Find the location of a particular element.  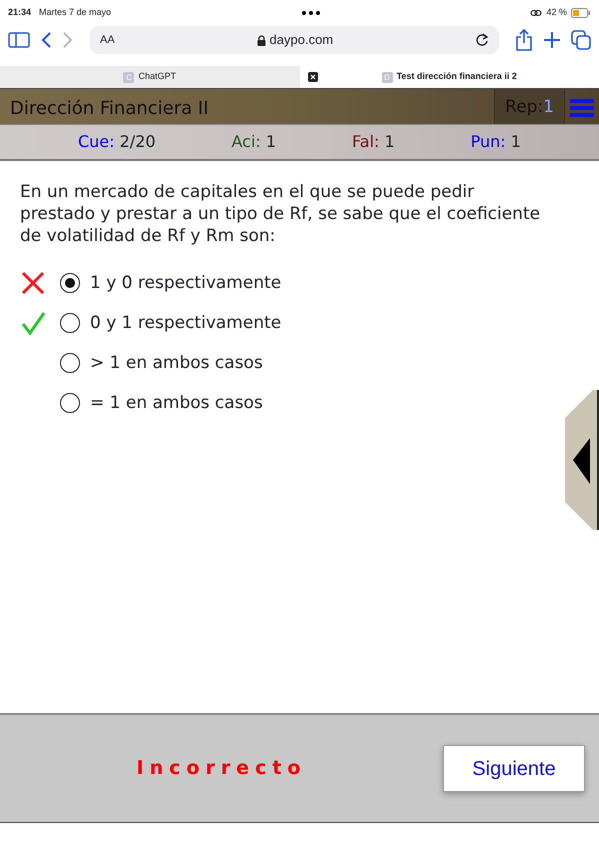

status-time: 21:34 is located at coordinates (20, 13).